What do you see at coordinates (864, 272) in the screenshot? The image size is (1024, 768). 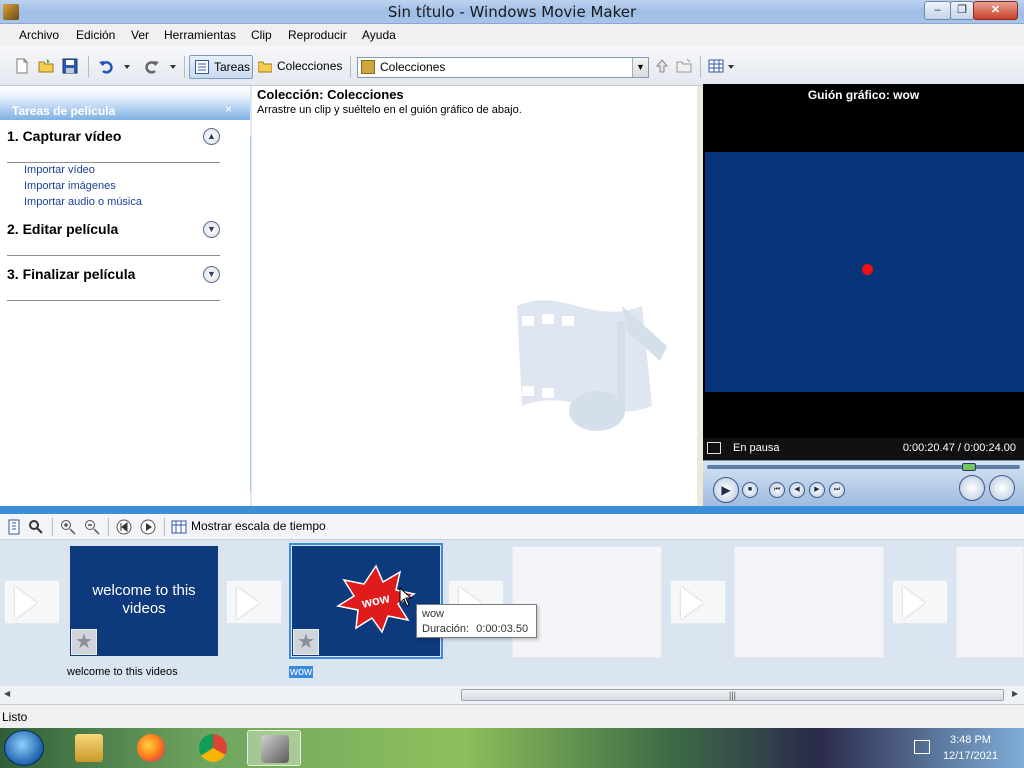 I see `preview-screen` at bounding box center [864, 272].